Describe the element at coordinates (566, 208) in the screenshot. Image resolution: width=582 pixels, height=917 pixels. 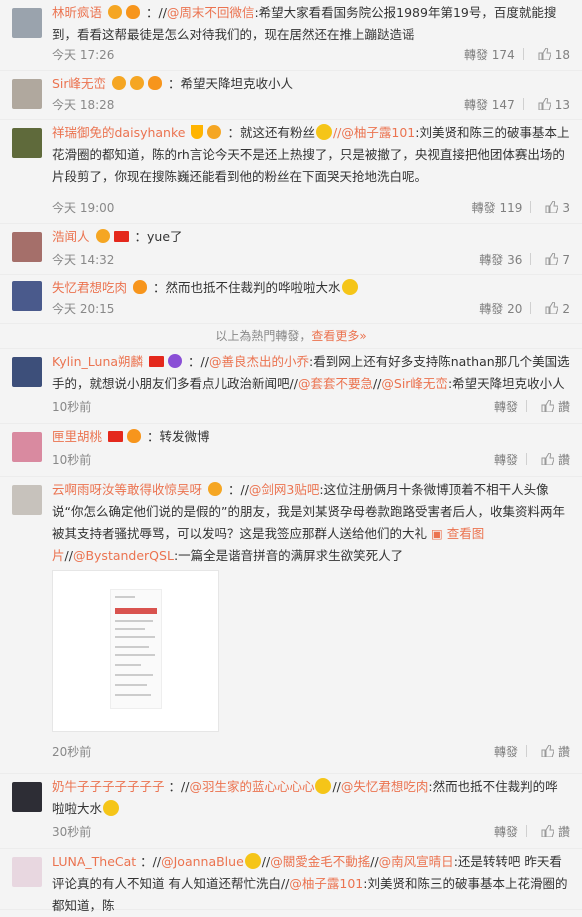
I see `like-count: 3` at that location.